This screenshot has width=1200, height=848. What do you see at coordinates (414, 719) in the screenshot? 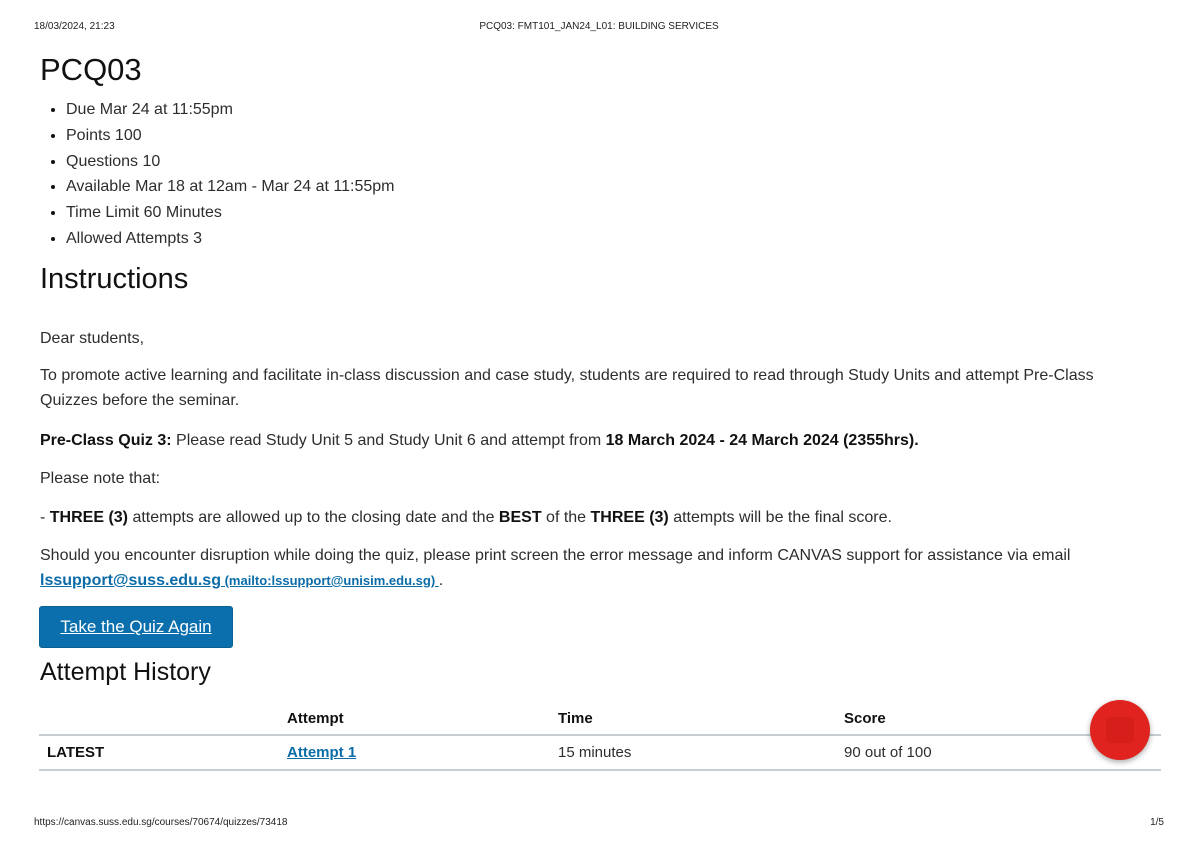
I see `column-header-attempt: Attempt` at bounding box center [414, 719].